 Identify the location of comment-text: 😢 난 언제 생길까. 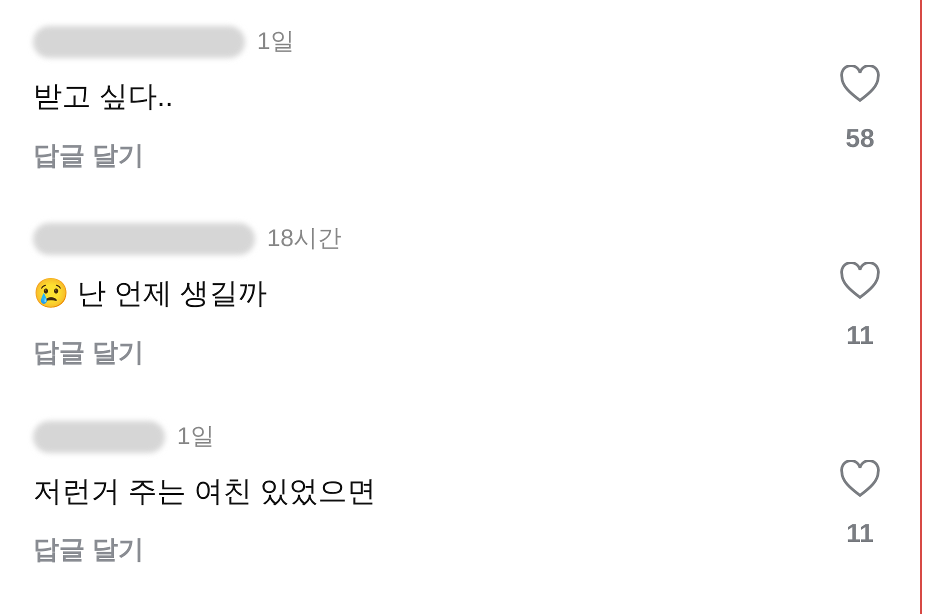
(150, 294).